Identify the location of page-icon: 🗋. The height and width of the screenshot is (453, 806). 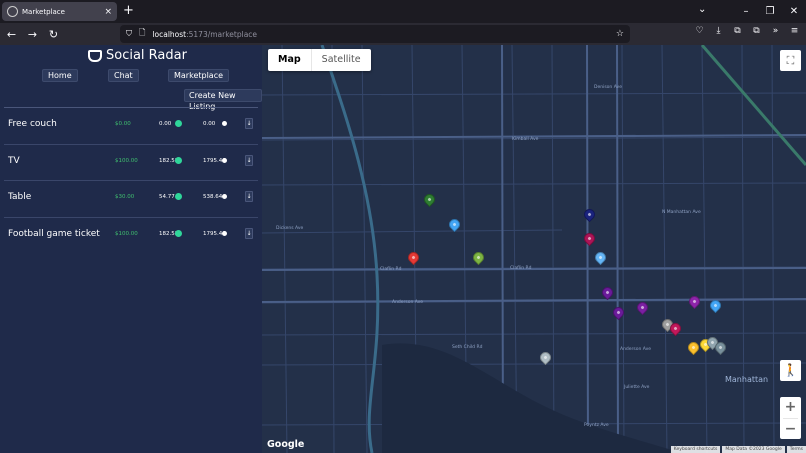
(142, 32).